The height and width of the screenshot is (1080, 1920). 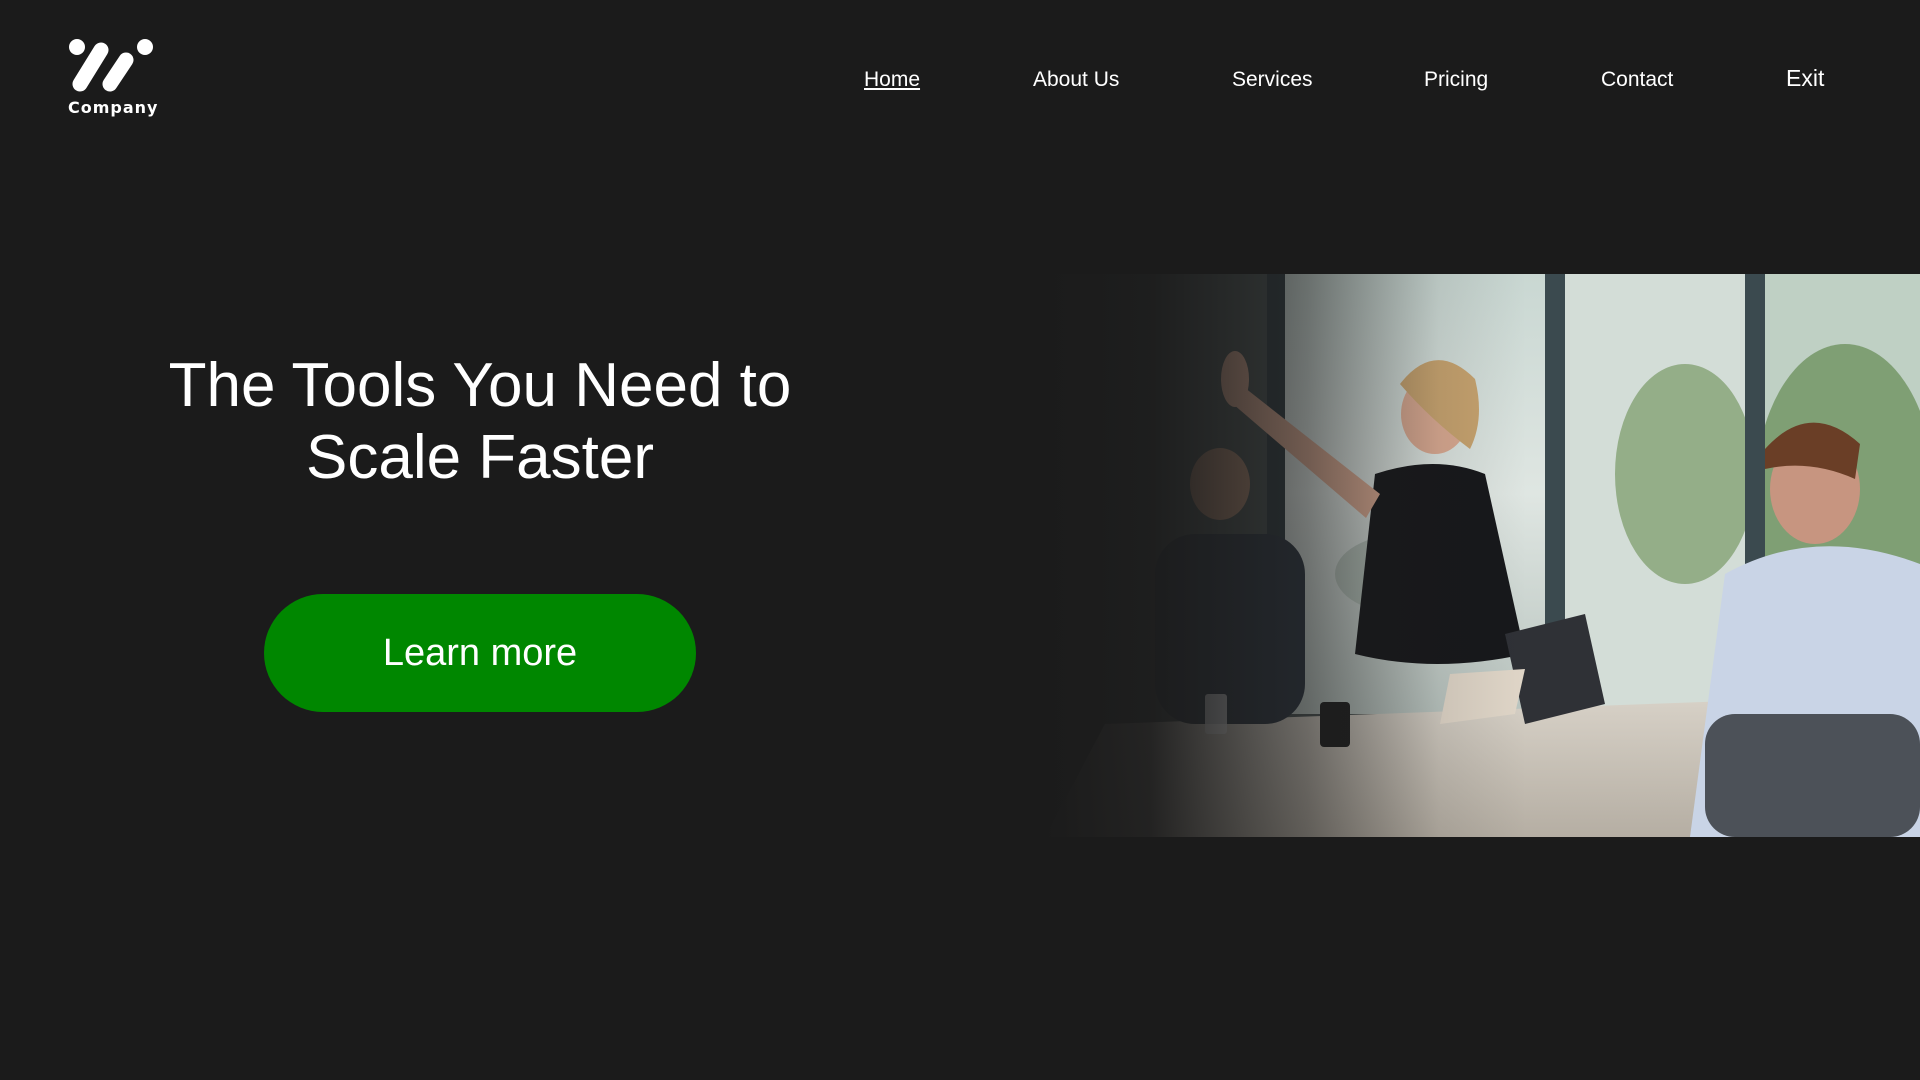 I want to click on nav-item-contact: Contact, so click(x=1637, y=80).